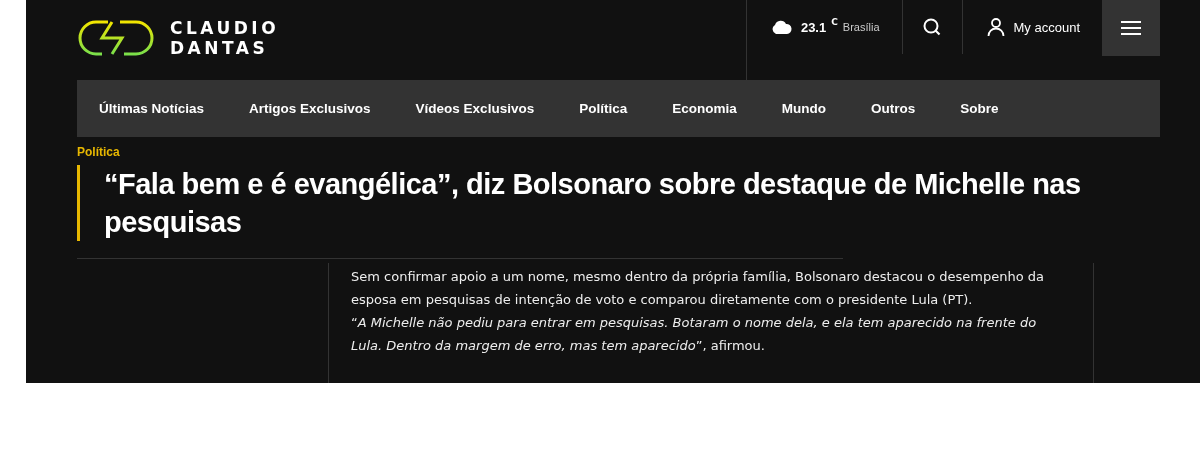 Image resolution: width=1200 pixels, height=455 pixels. I want to click on logo-icon, so click(116, 38).